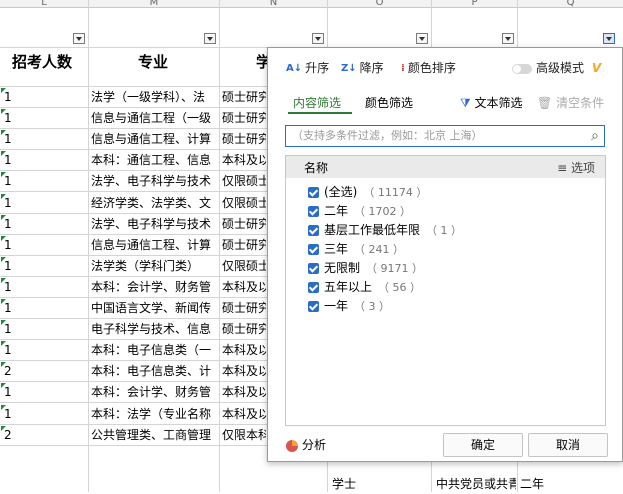  I want to click on cell-politics: 中共党员或共青, so click(476, 484).